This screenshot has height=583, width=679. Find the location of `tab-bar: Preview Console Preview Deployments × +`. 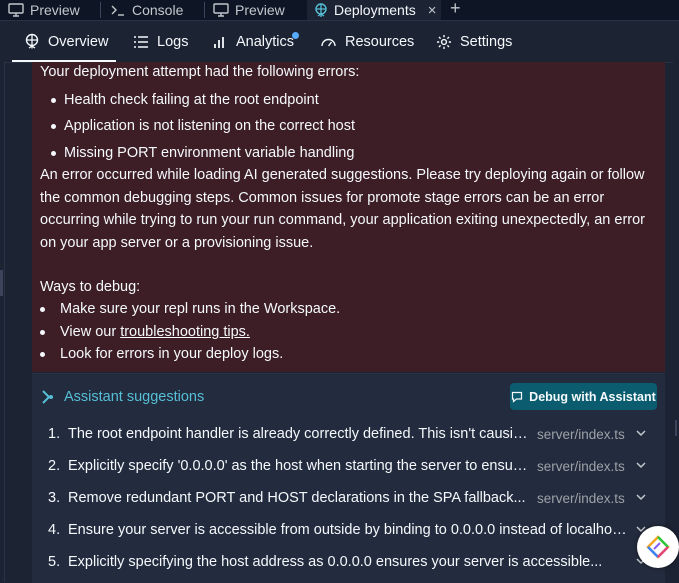

tab-bar: Preview Console Preview Deployments × + is located at coordinates (339, 10).